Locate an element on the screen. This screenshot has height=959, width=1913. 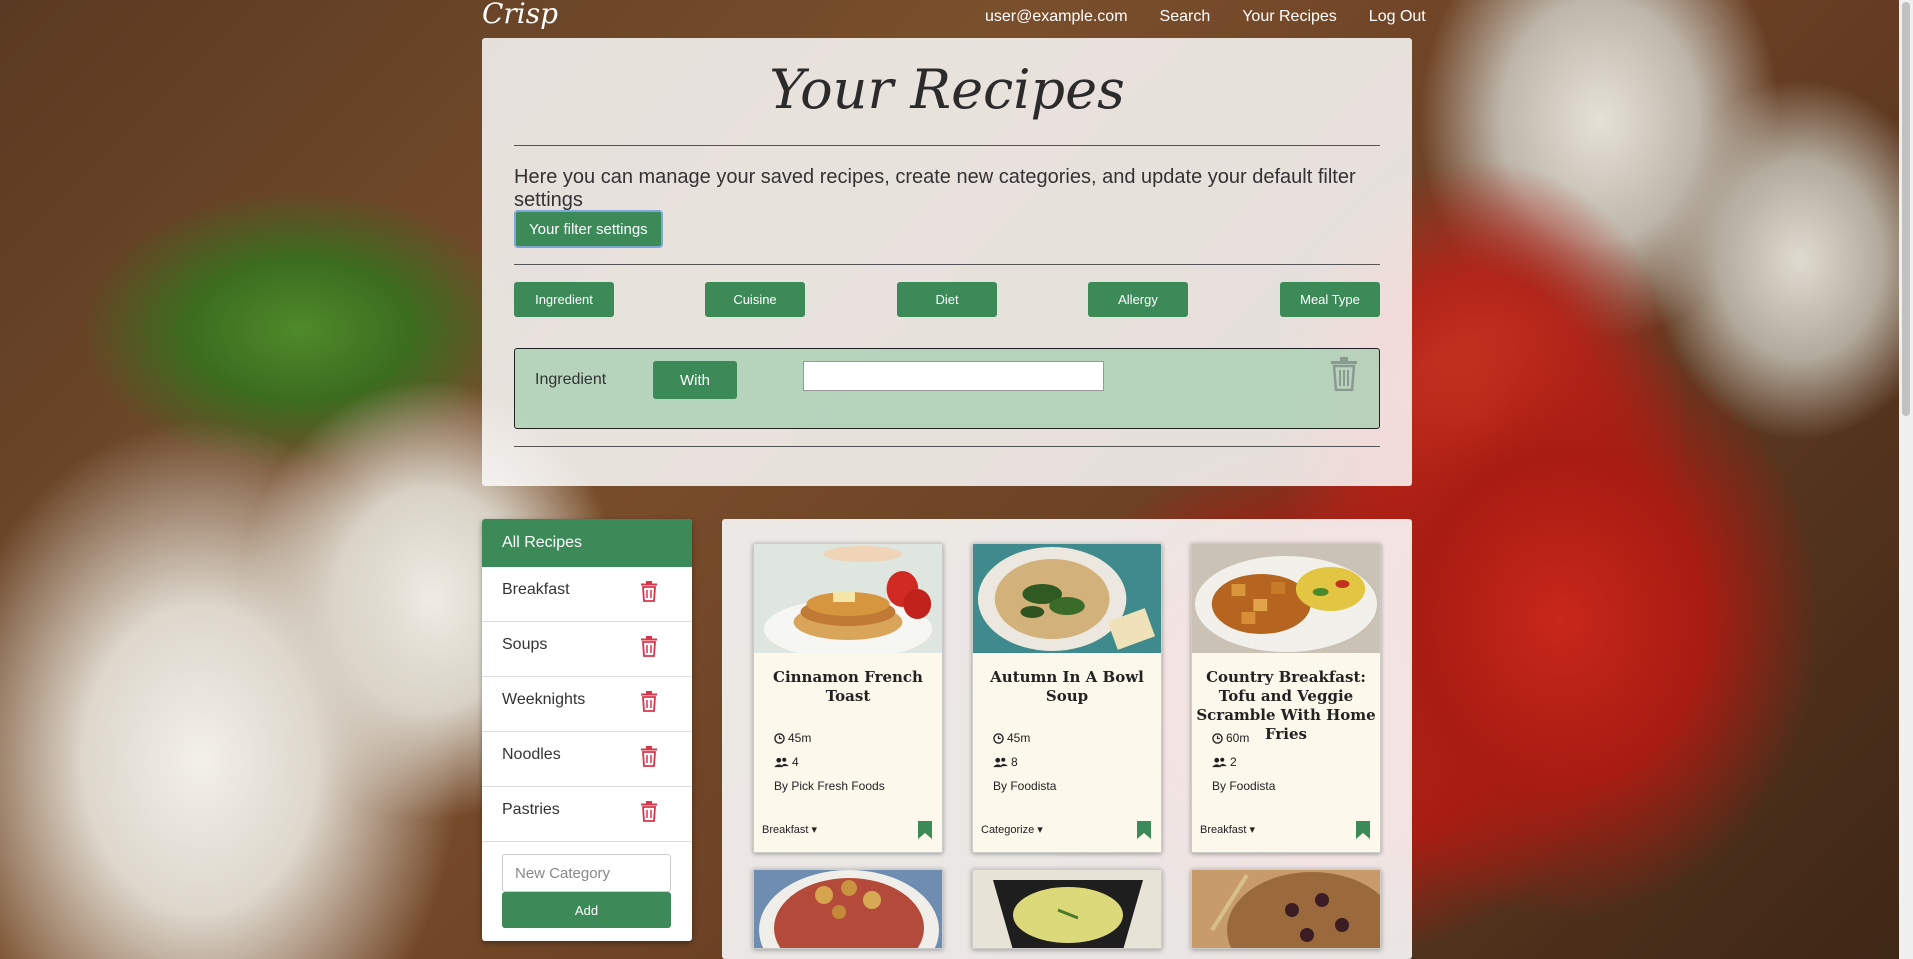
ingredient-input is located at coordinates (953, 376).